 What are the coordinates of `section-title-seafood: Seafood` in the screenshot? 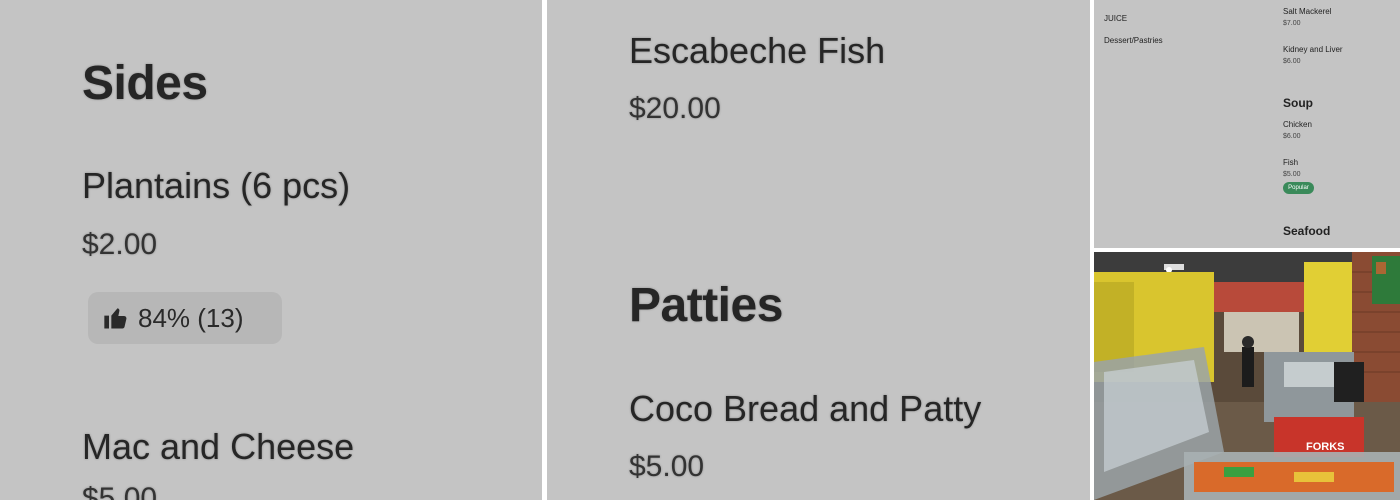 It's located at (1307, 231).